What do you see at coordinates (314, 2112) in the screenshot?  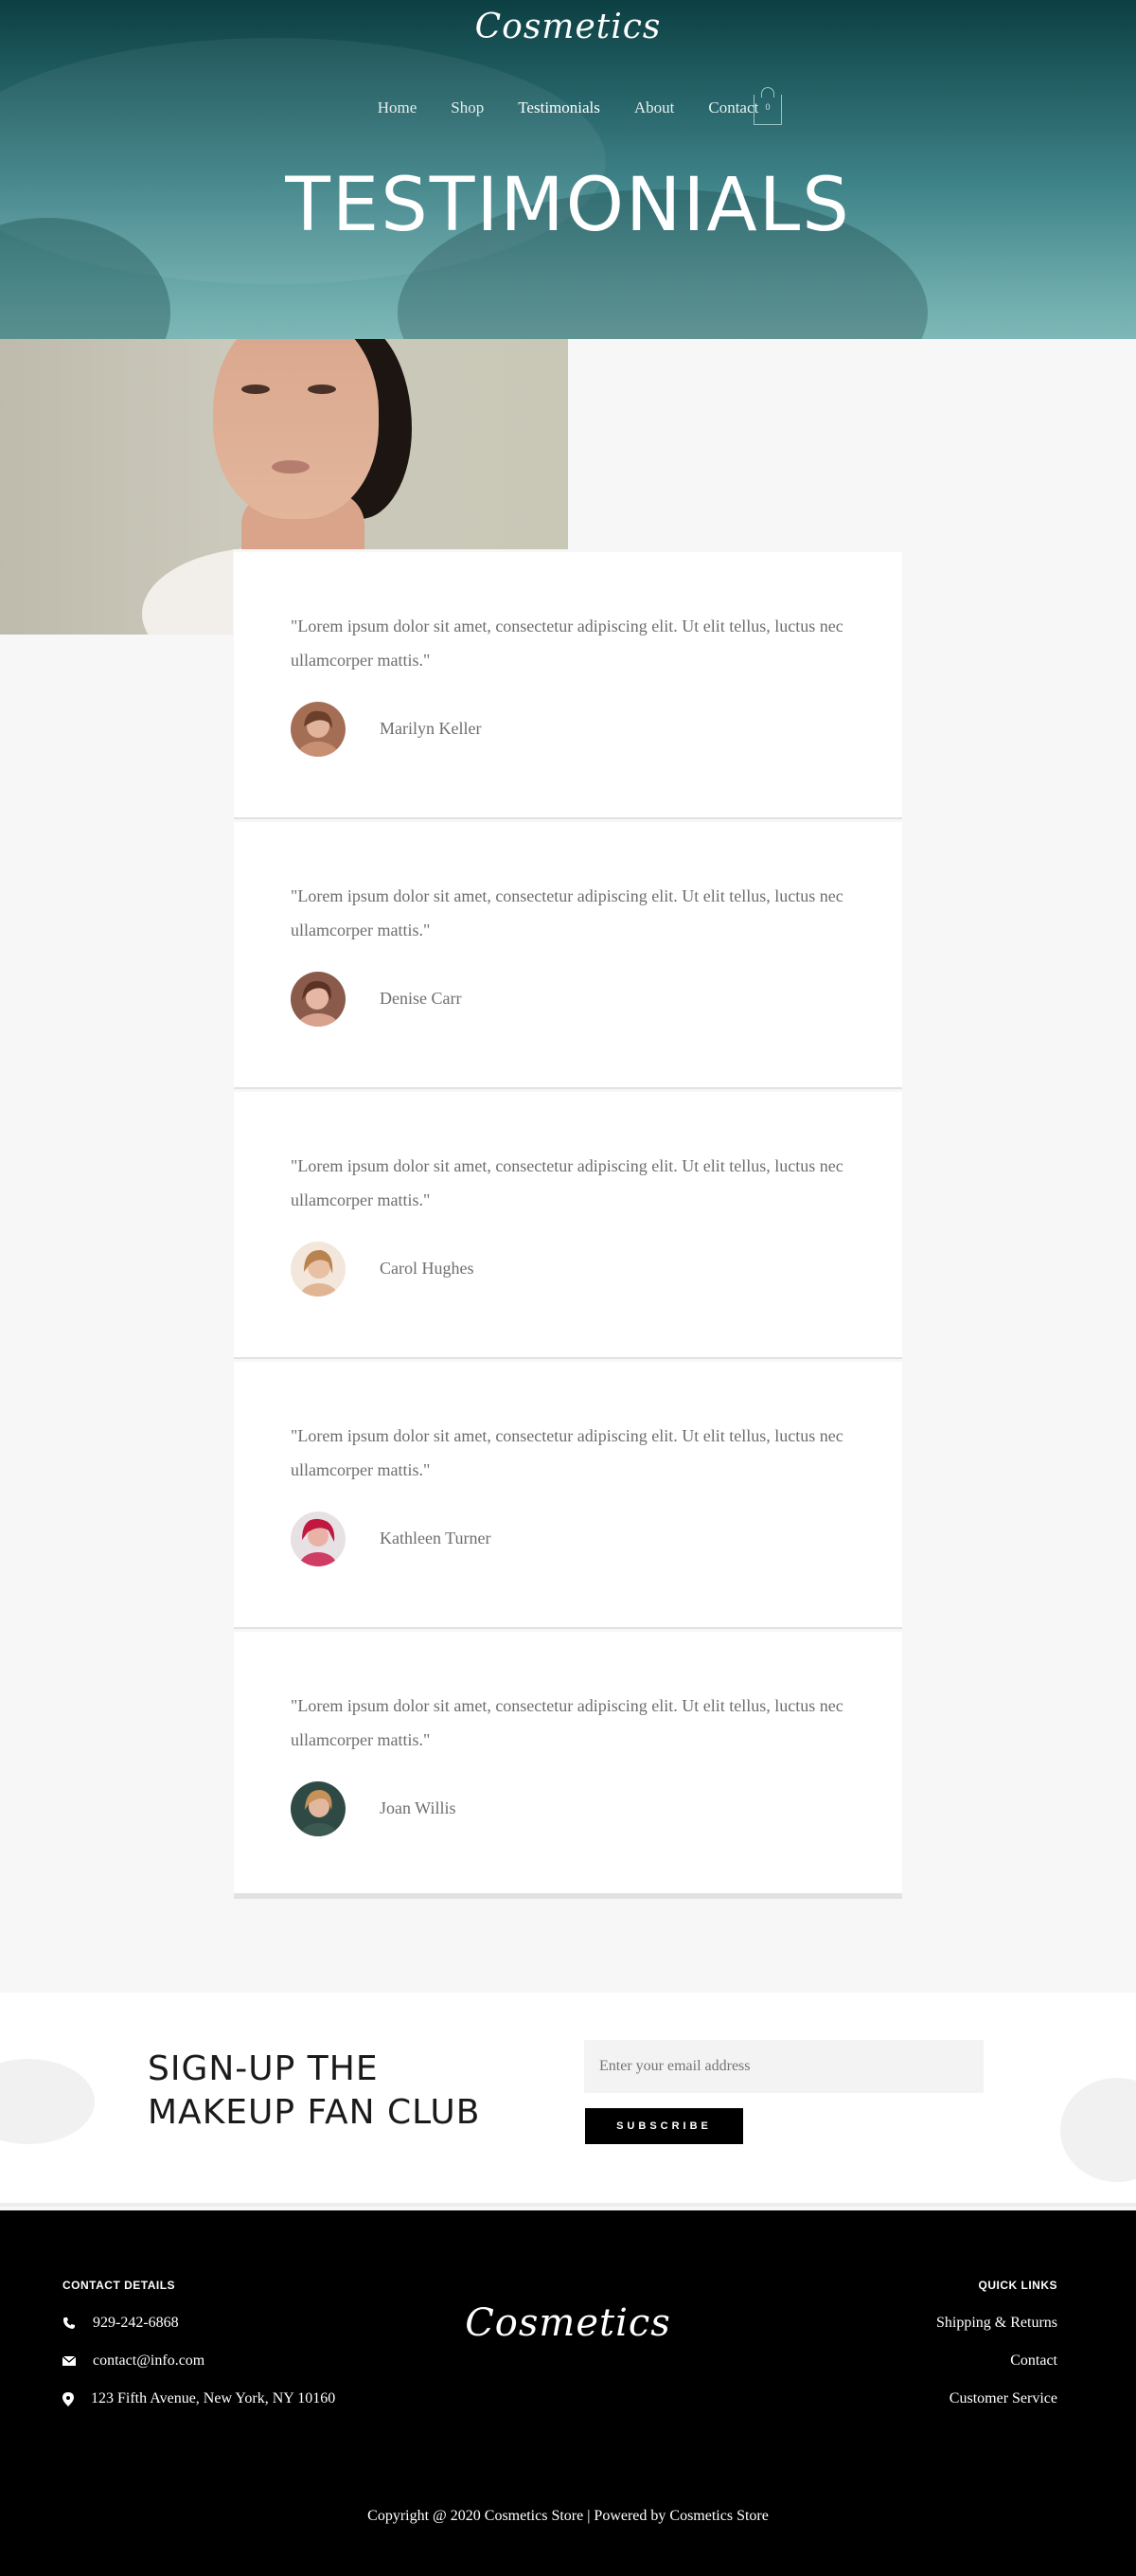 I see `signup-title-line2: MAKEUP FAN CLUB` at bounding box center [314, 2112].